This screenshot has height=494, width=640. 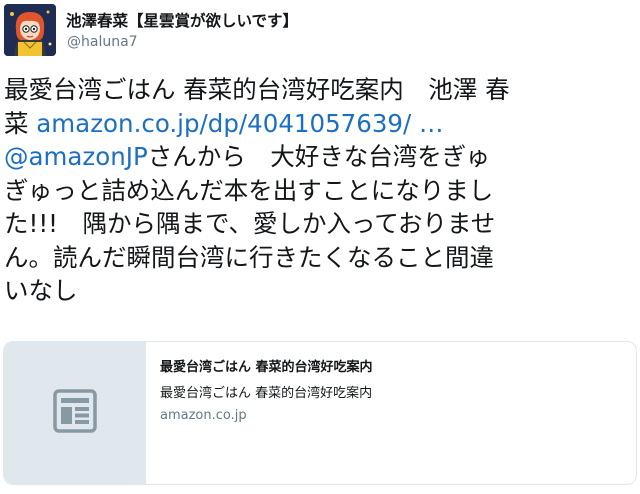 What do you see at coordinates (249, 190) in the screenshot?
I see `tweet-text-segment: ぎゅっと詰め込んだ本を出すことになりまし` at bounding box center [249, 190].